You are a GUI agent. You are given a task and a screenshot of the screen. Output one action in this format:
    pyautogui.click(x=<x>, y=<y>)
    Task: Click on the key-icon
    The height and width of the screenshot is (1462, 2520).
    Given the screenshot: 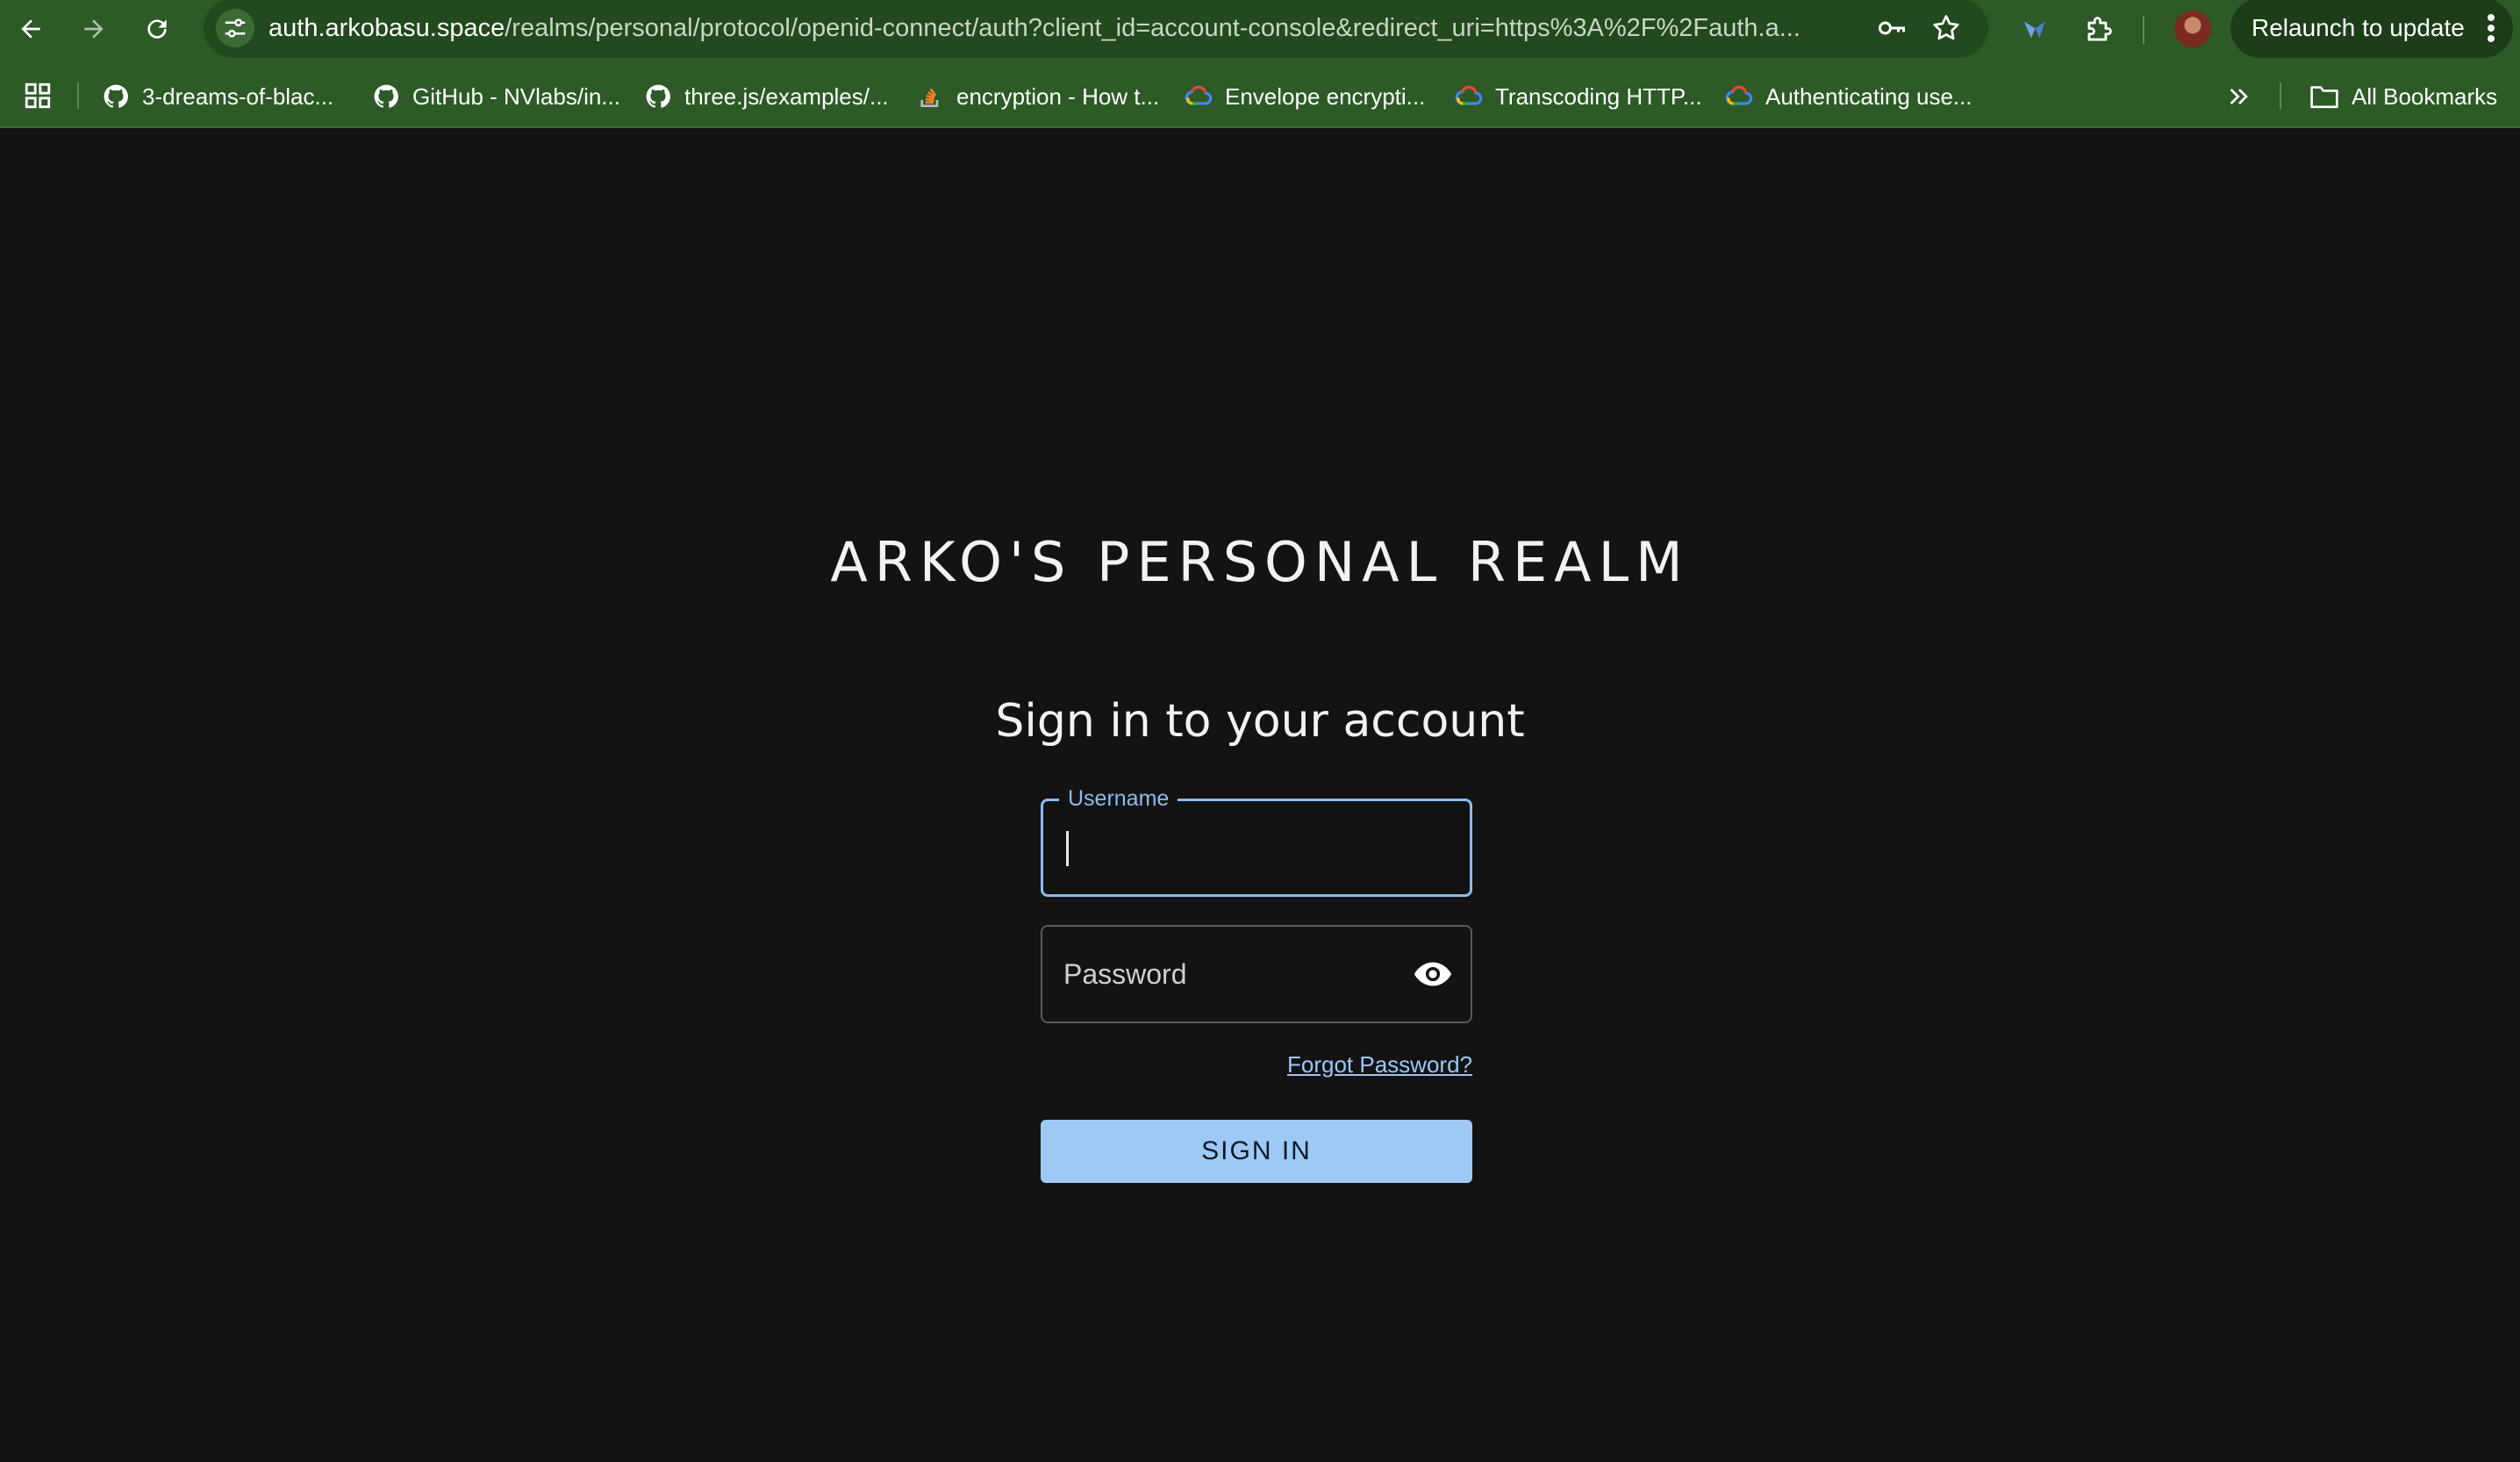 What is the action you would take?
    pyautogui.click(x=1891, y=28)
    